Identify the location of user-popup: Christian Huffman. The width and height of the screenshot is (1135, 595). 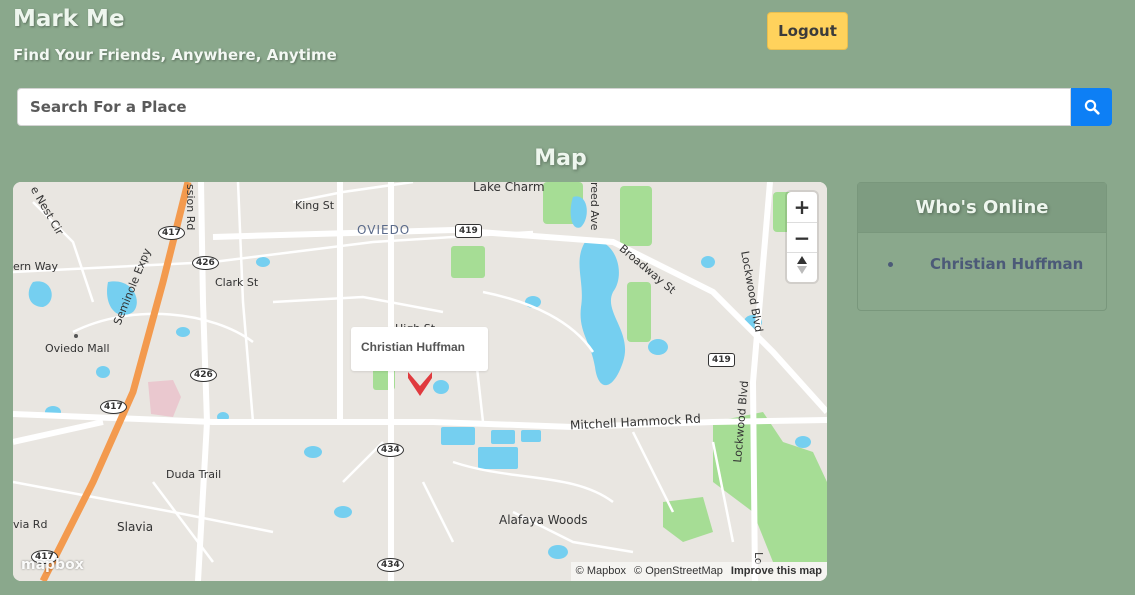
(419, 349).